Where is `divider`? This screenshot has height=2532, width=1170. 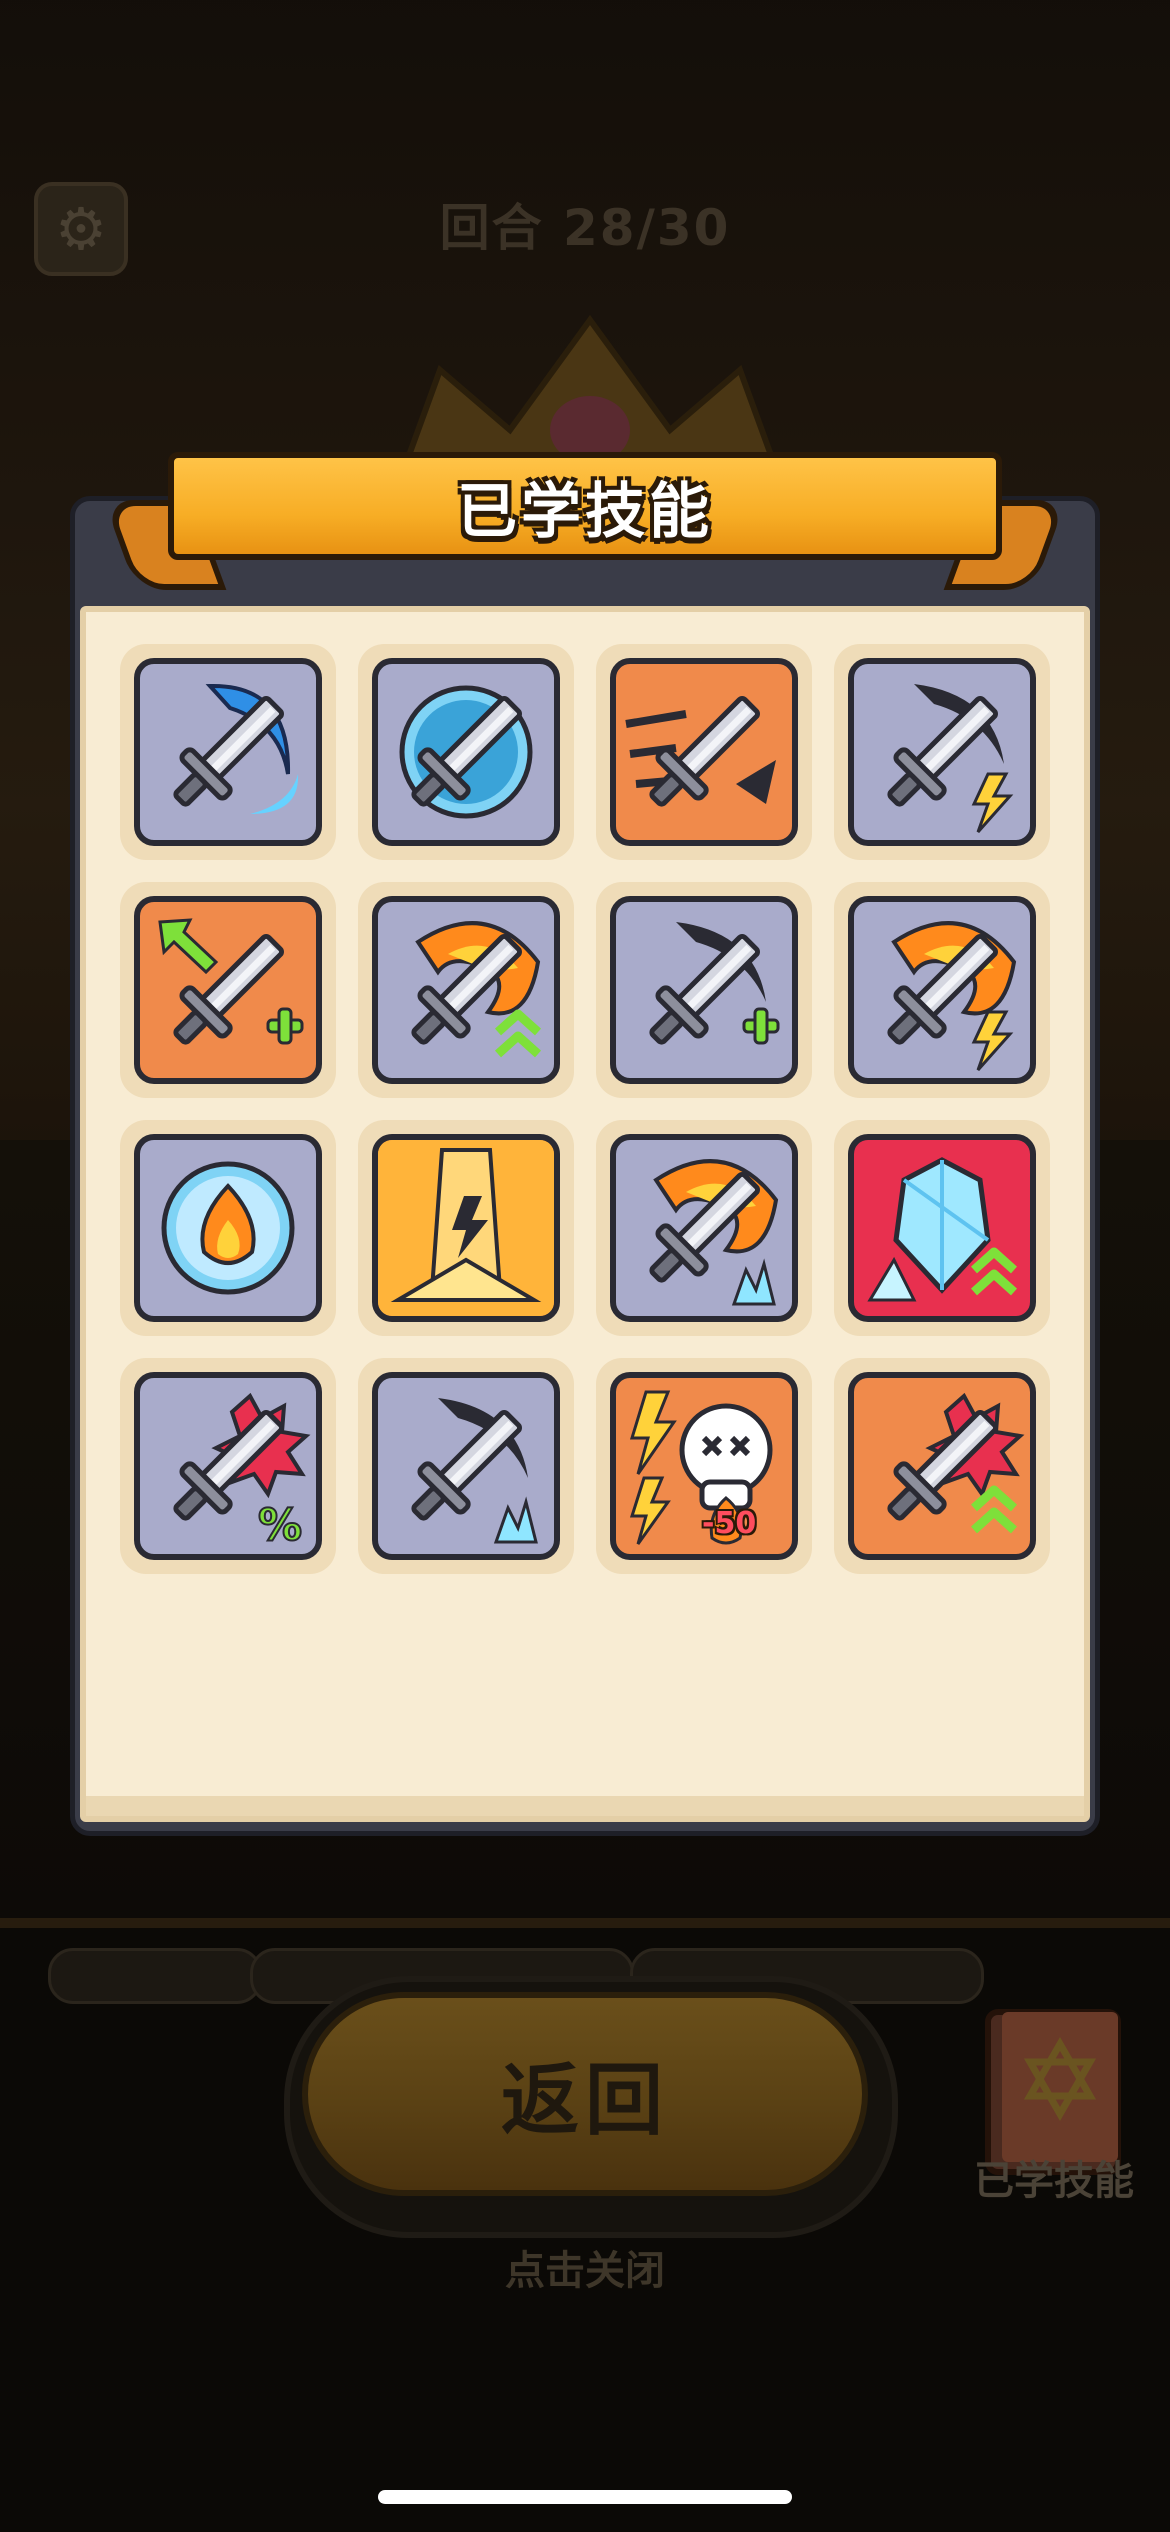
divider is located at coordinates (585, 1923).